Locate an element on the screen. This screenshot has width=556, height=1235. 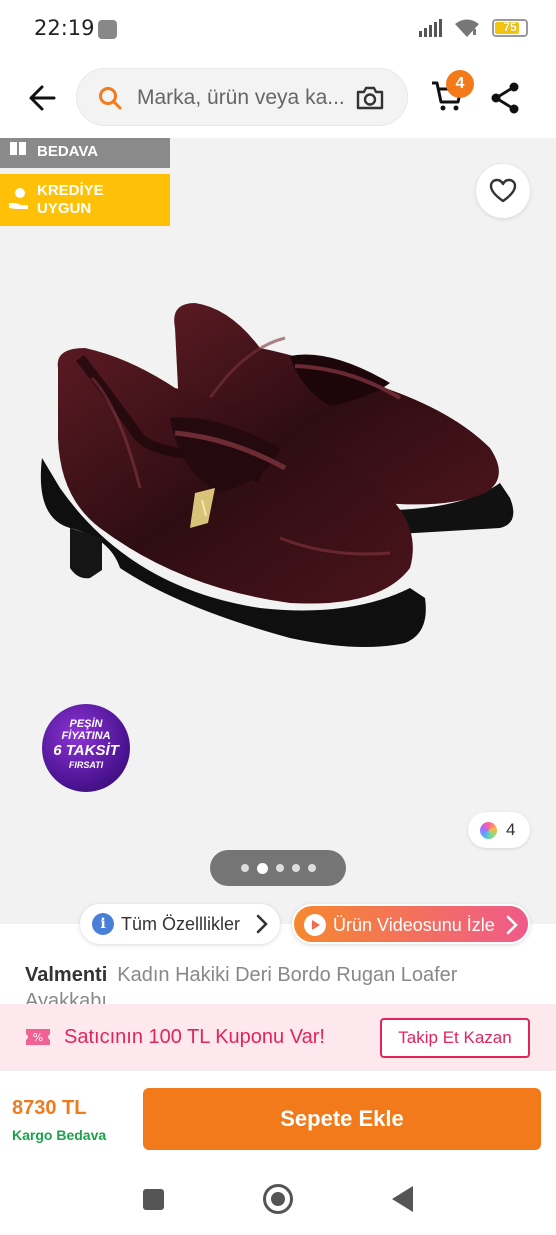
heart-icon is located at coordinates (503, 190).